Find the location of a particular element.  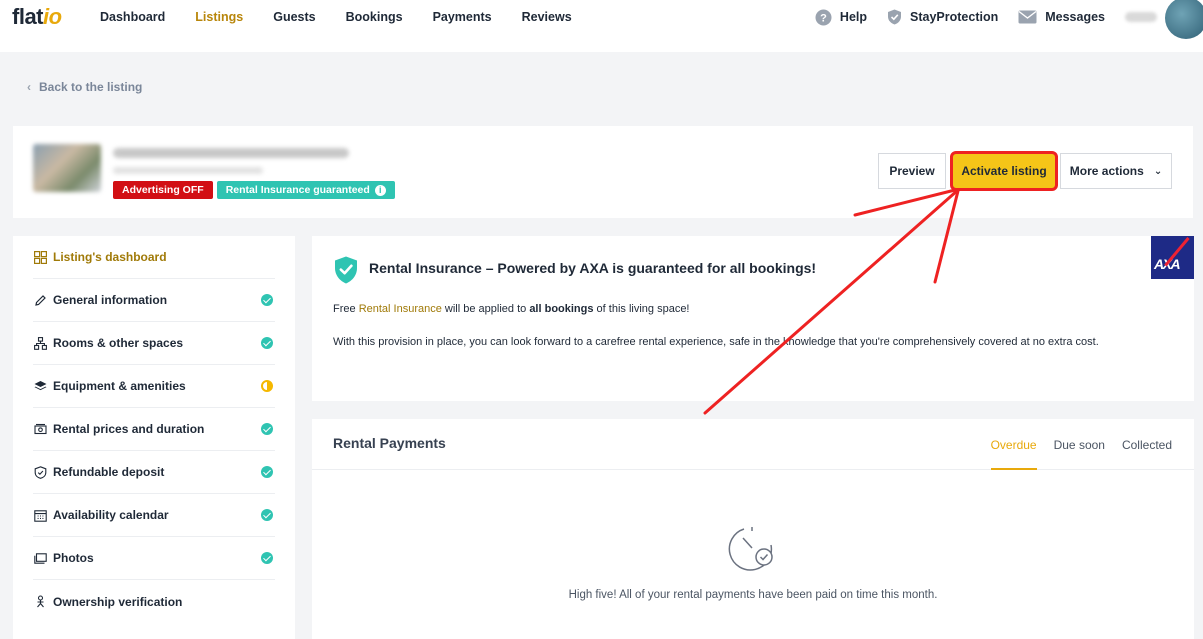

rental-payments-title: Rental Payments is located at coordinates (389, 443).